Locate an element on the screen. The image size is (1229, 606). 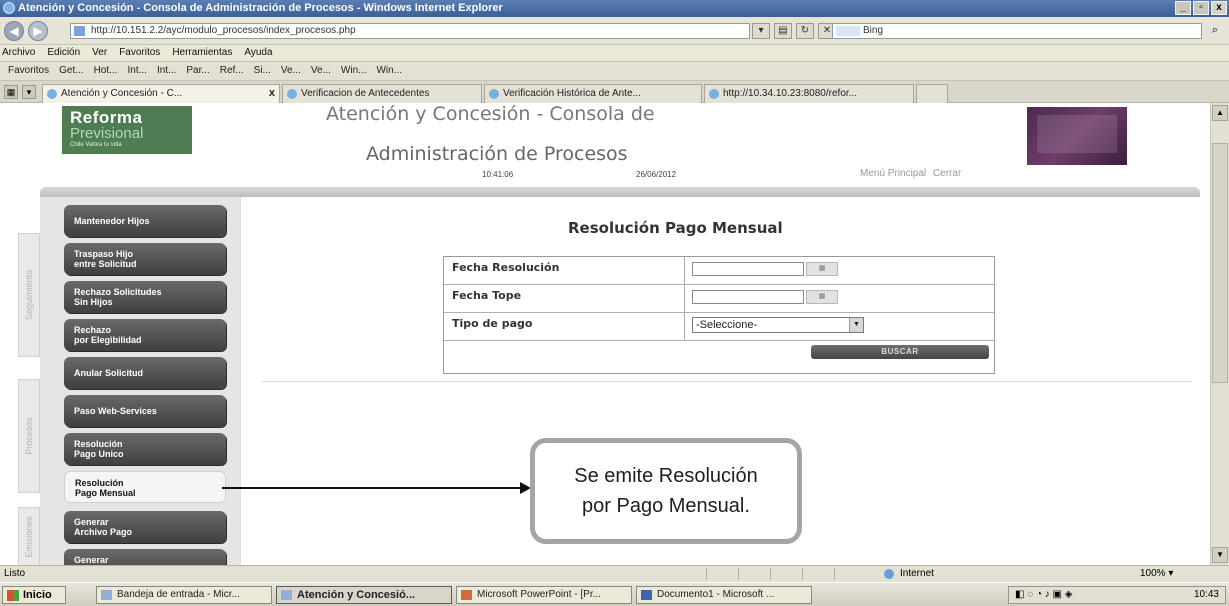
nav-label: entre Solicitud is located at coordinates (105, 264).